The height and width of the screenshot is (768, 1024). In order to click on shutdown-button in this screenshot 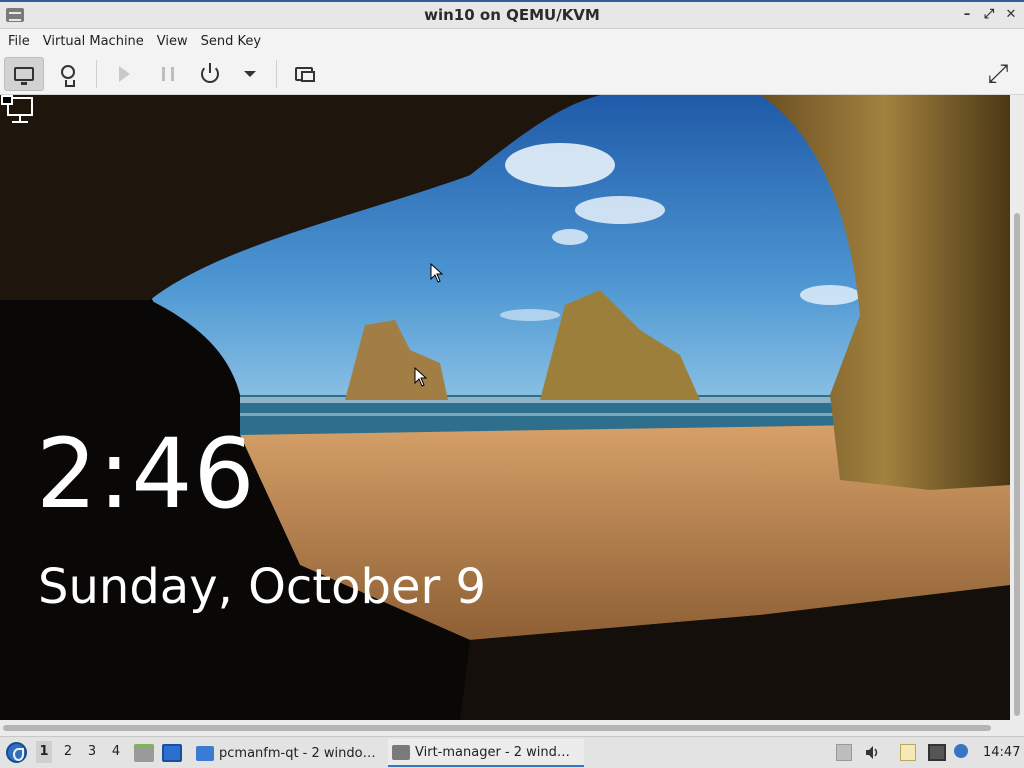, I will do `click(210, 74)`.